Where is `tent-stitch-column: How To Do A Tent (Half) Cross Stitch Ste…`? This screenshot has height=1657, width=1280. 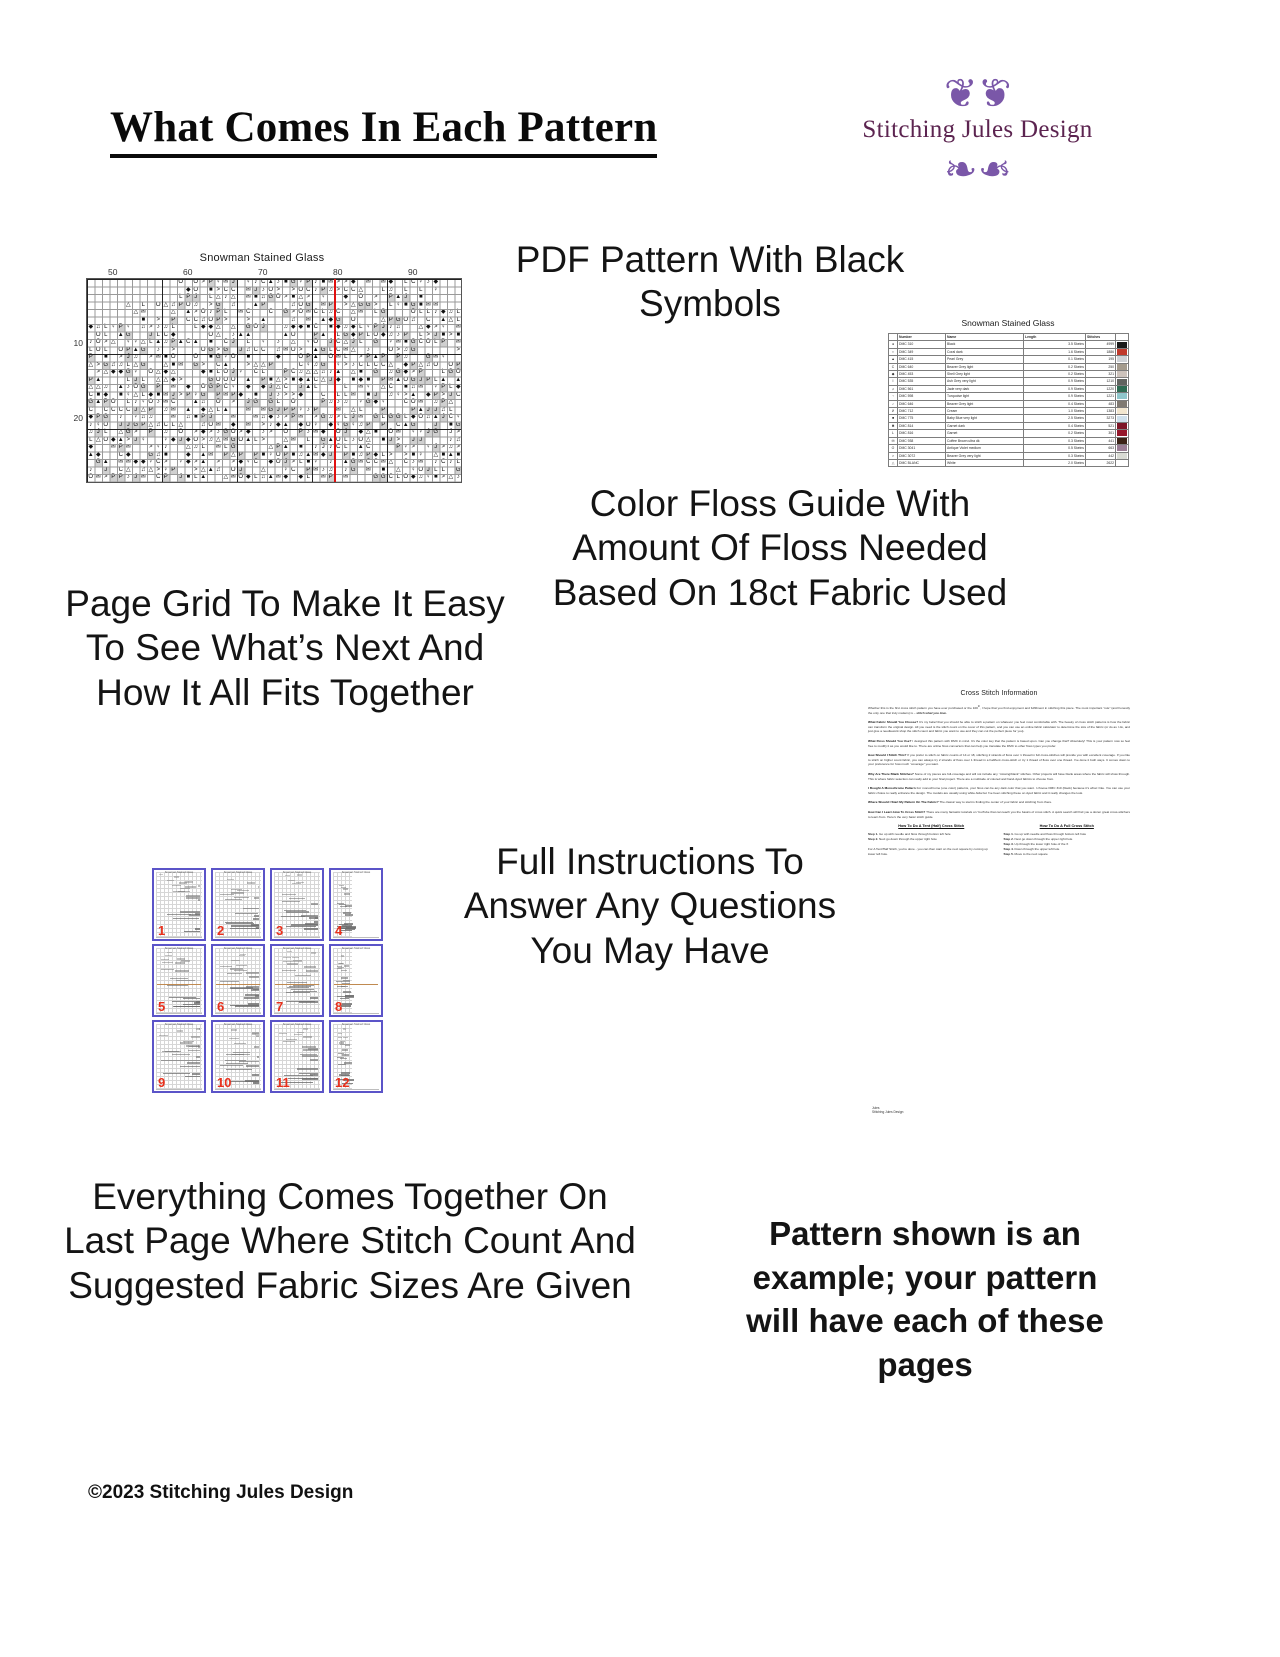 tent-stitch-column: How To Do A Tent (Half) Cross Stitch Ste… is located at coordinates (931, 840).